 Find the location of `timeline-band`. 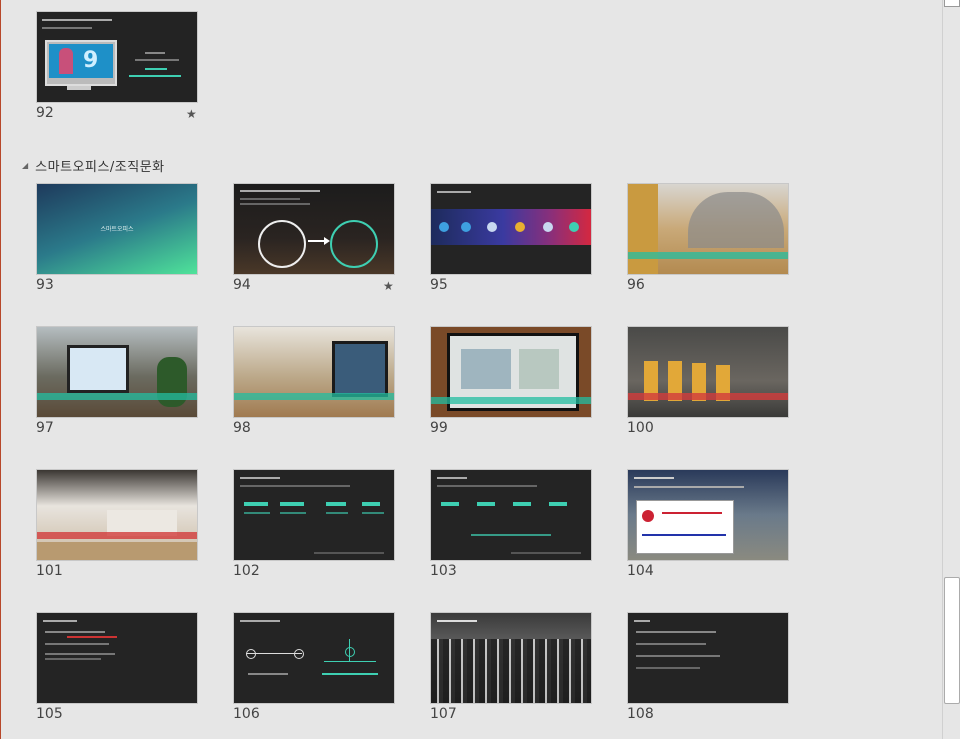

timeline-band is located at coordinates (511, 227).